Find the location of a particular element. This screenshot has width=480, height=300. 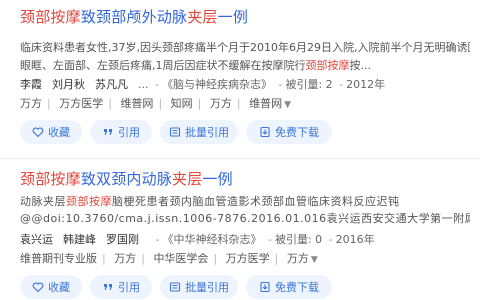

author-link: 韩建峰 is located at coordinates (79, 239).